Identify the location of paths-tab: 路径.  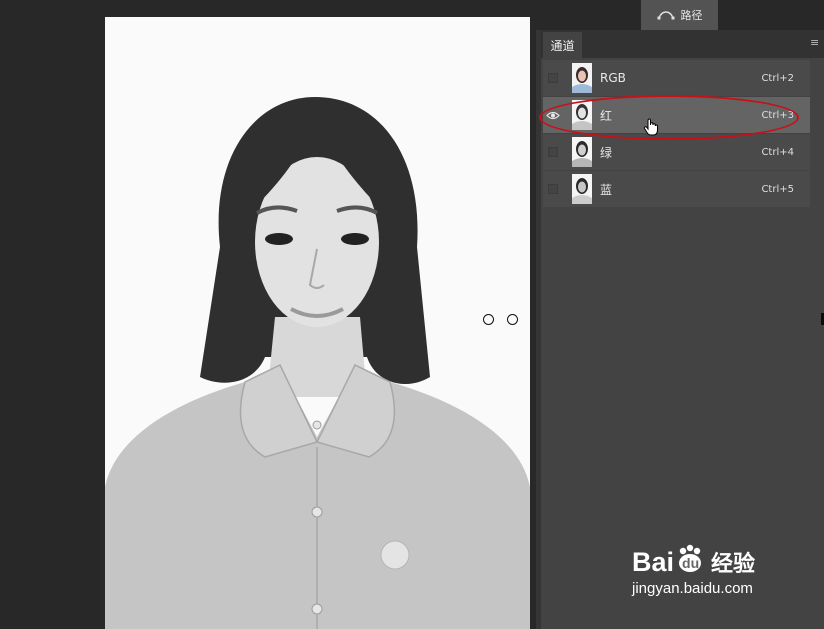
(679, 15).